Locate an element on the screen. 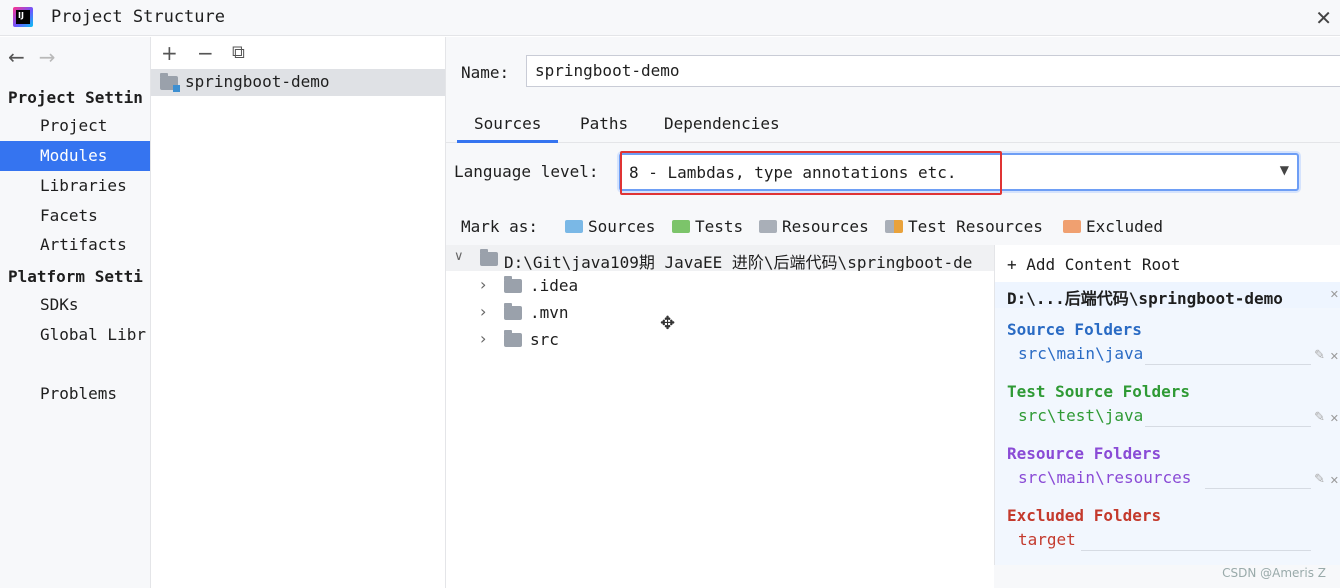 This screenshot has width=1340, height=588. watermark: CSDN @Ameris Z is located at coordinates (1274, 573).